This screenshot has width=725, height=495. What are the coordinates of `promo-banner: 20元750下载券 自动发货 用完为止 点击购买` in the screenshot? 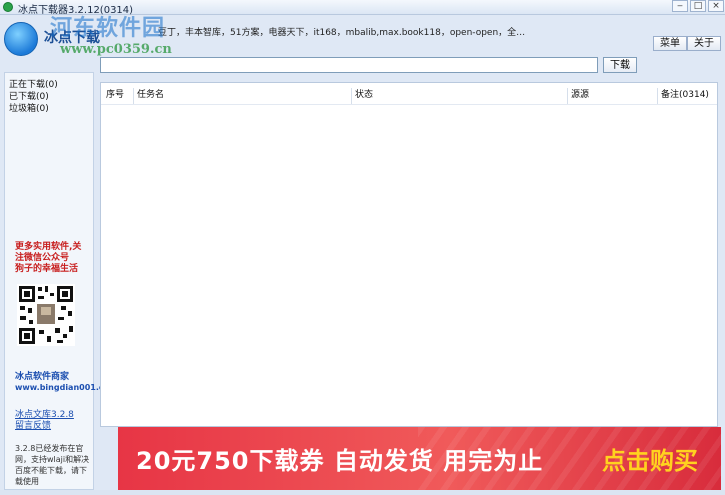 It's located at (419, 458).